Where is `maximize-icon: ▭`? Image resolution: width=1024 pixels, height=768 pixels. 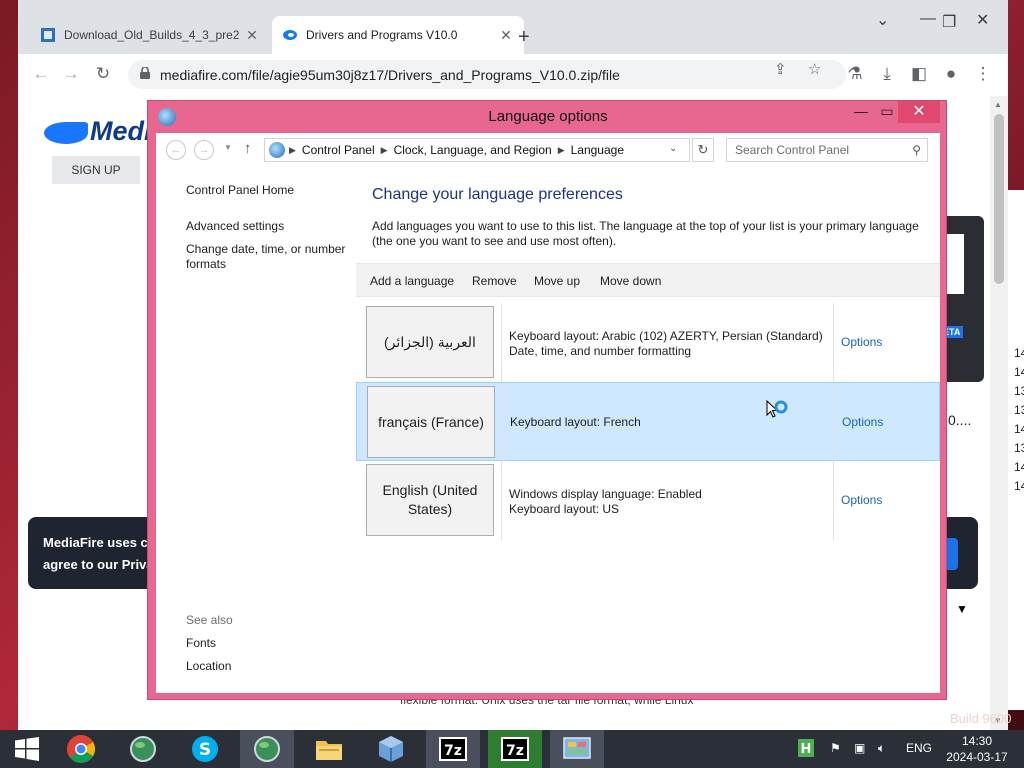 maximize-icon: ▭ is located at coordinates (887, 113).